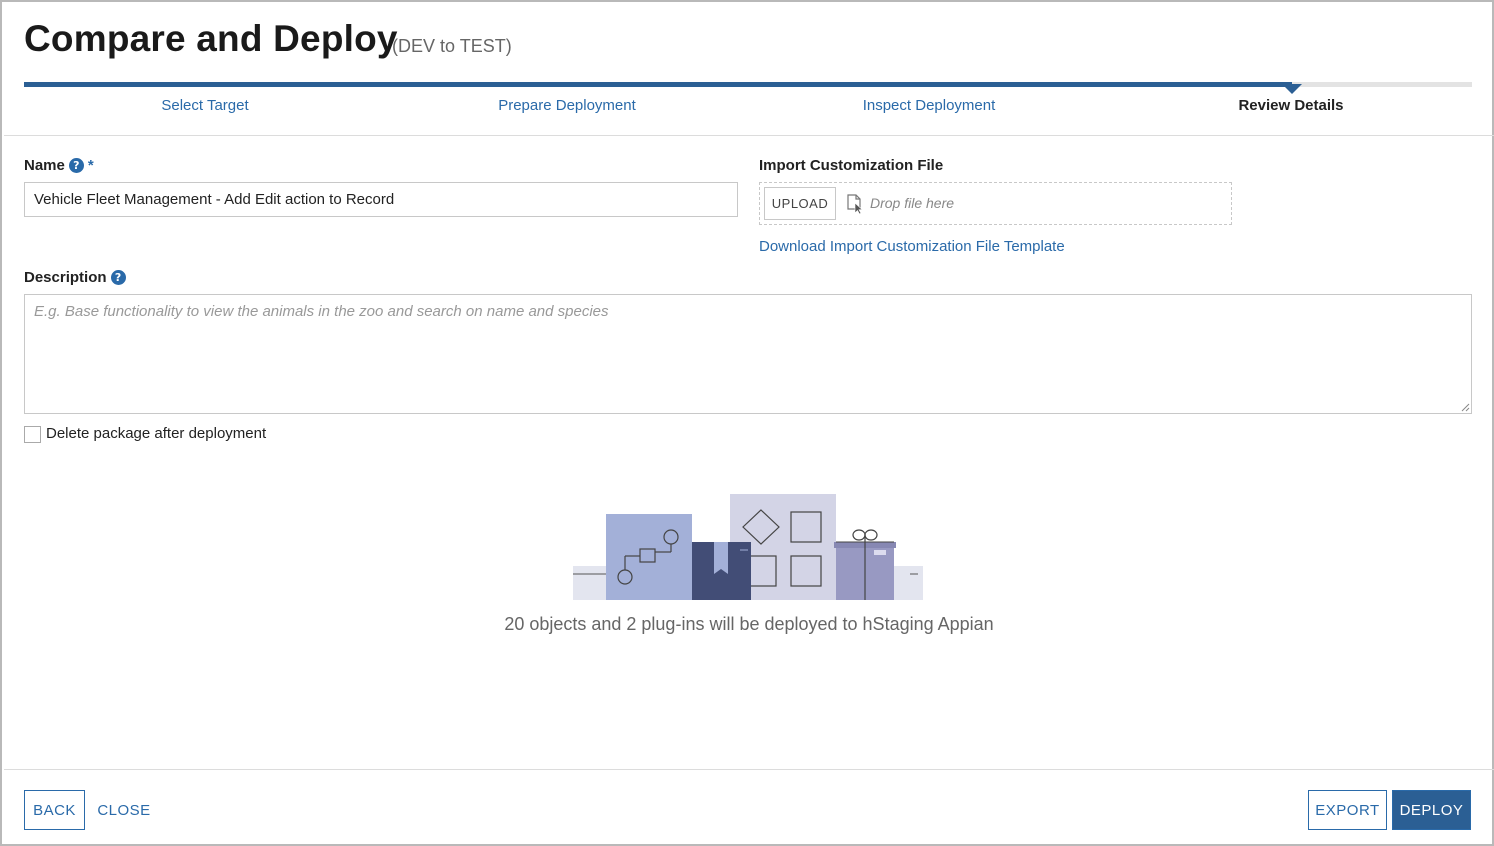 The width and height of the screenshot is (1494, 846). What do you see at coordinates (452, 46) in the screenshot?
I see `environment-subtitle: (DEV to TEST)` at bounding box center [452, 46].